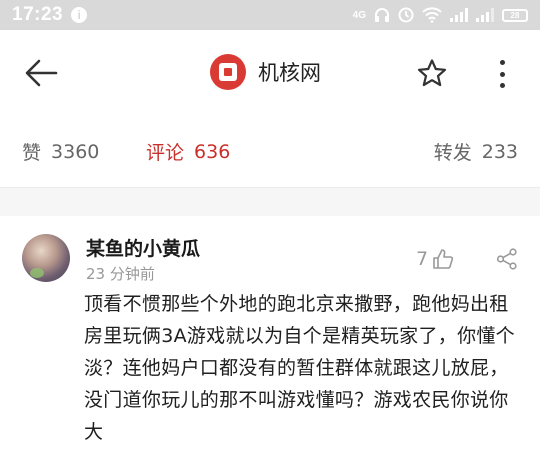 The image size is (540, 466). Describe the element at coordinates (359, 15) in the screenshot. I see `network-type-icon: 4G` at that location.